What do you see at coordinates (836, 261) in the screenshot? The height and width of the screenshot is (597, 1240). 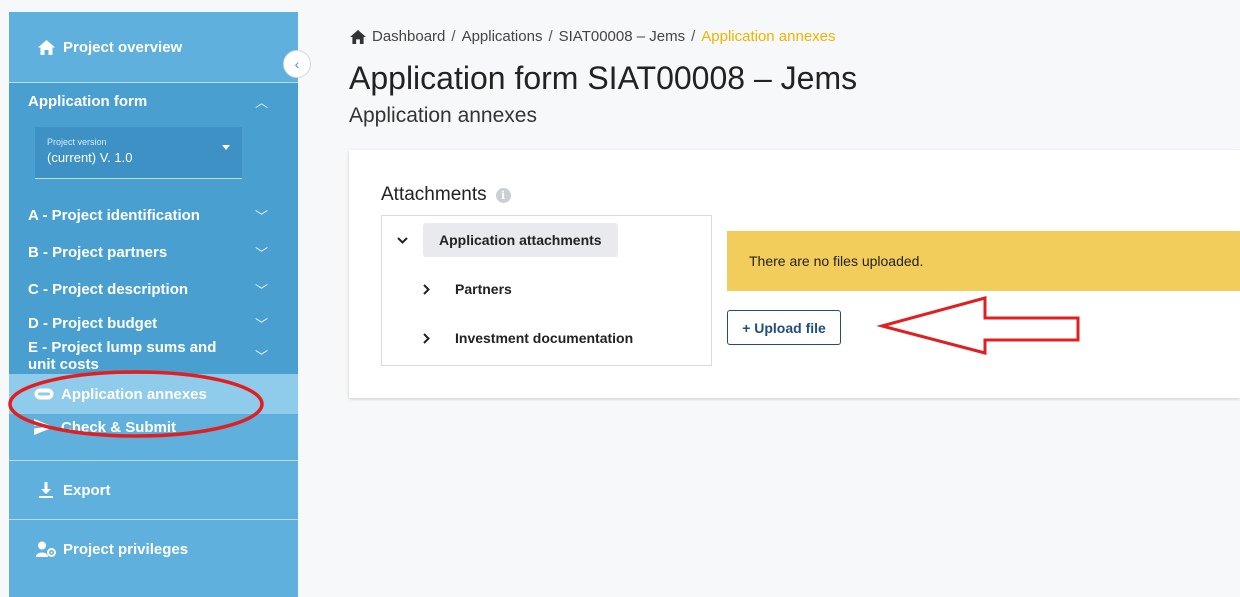 I see `no-files-notice-text: There are no files uploaded.` at bounding box center [836, 261].